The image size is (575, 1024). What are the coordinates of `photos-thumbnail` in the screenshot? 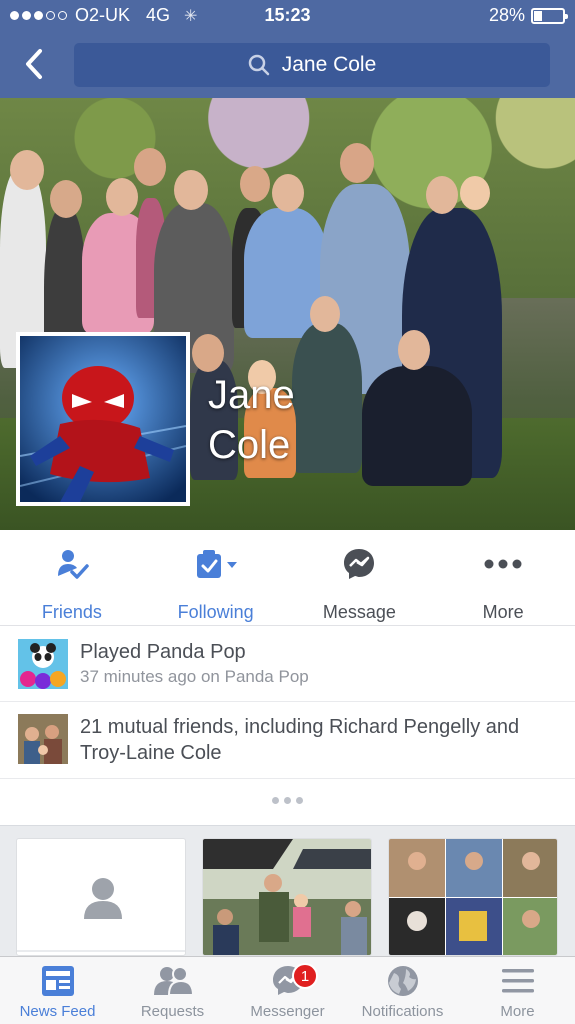 It's located at (287, 897).